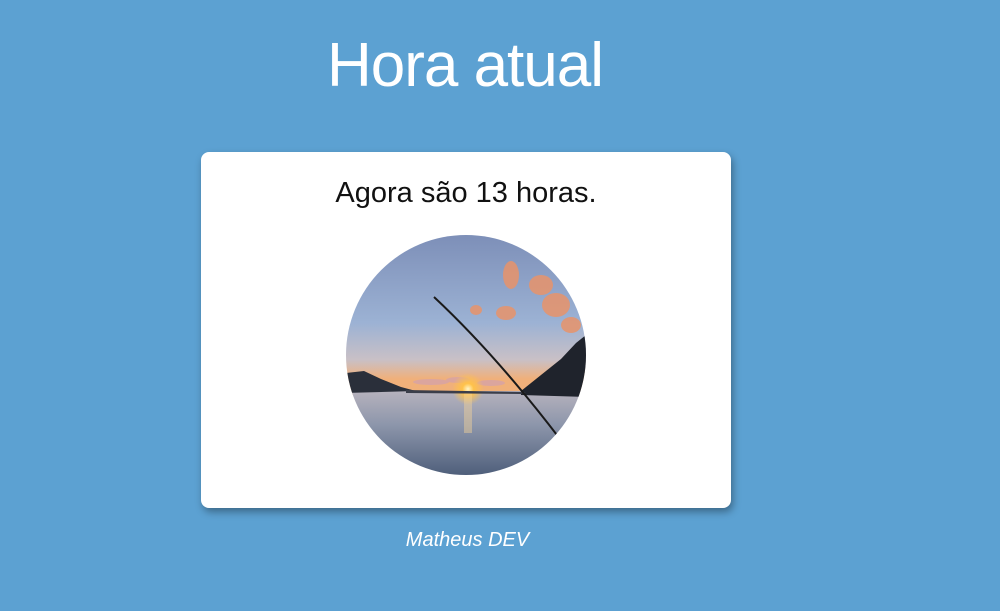  I want to click on current-time-message: Agora são 13 horas., so click(466, 193).